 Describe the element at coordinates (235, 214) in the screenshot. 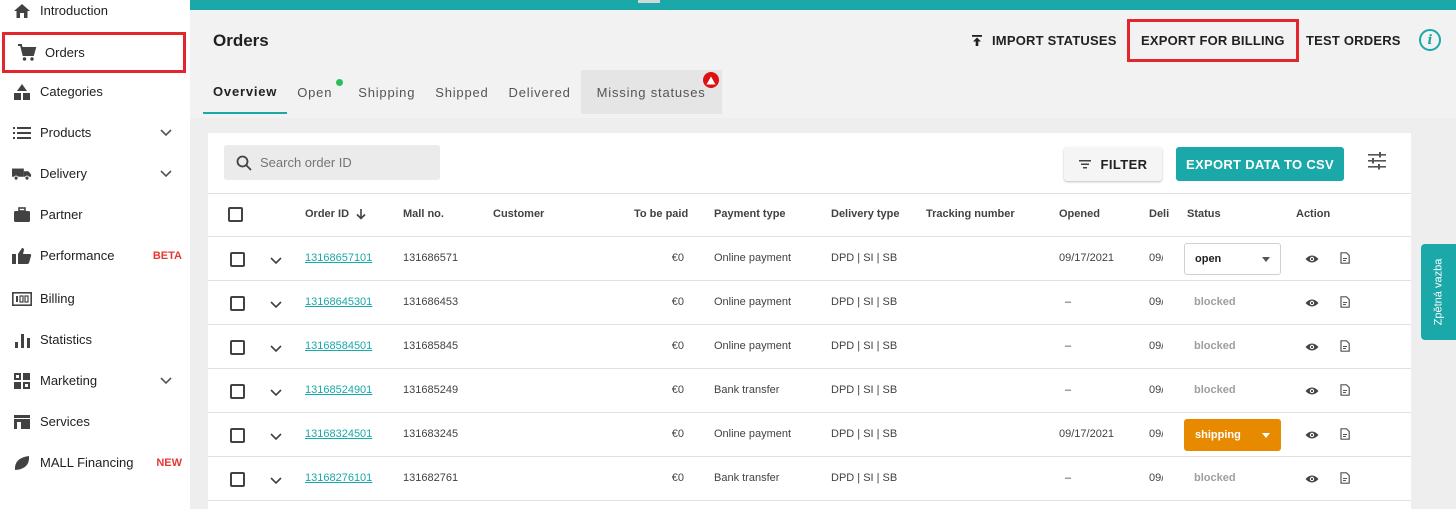

I see `select-all-checkbox` at that location.